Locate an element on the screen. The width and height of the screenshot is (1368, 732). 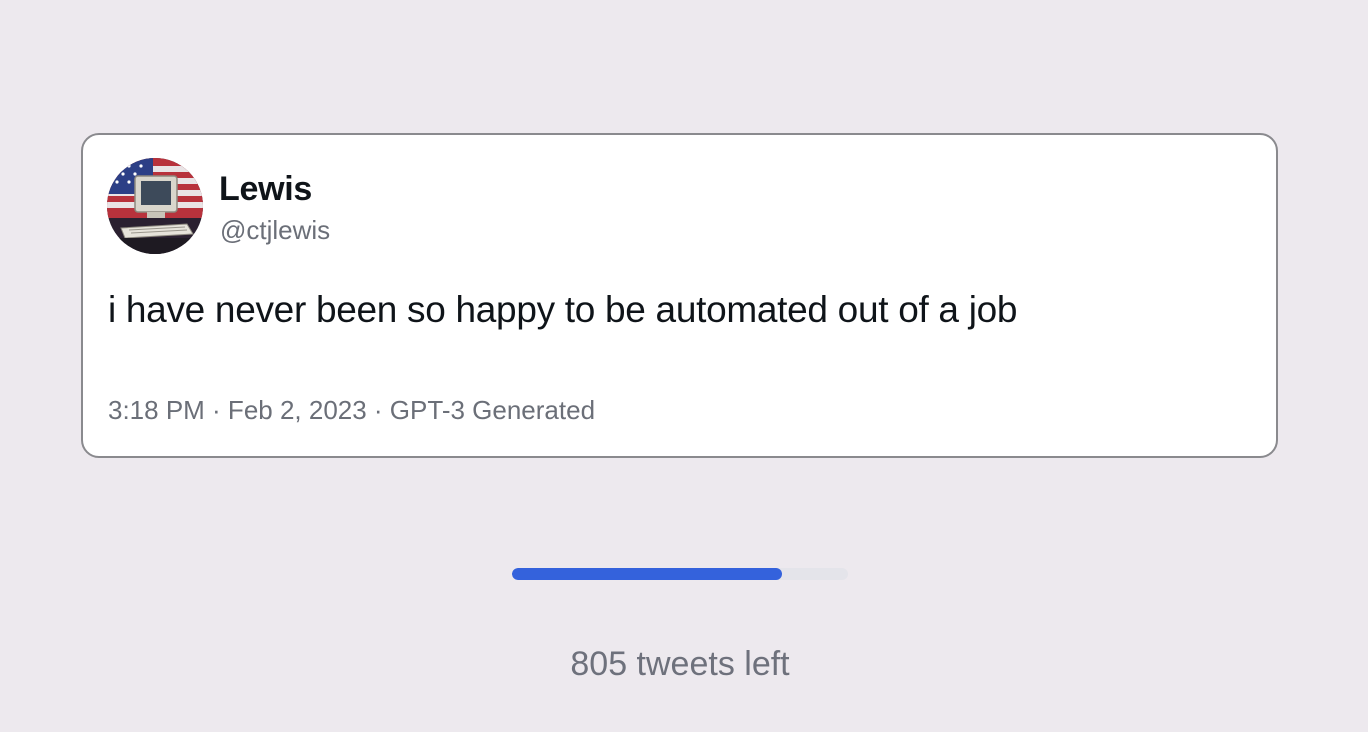
avatar is located at coordinates (155, 206).